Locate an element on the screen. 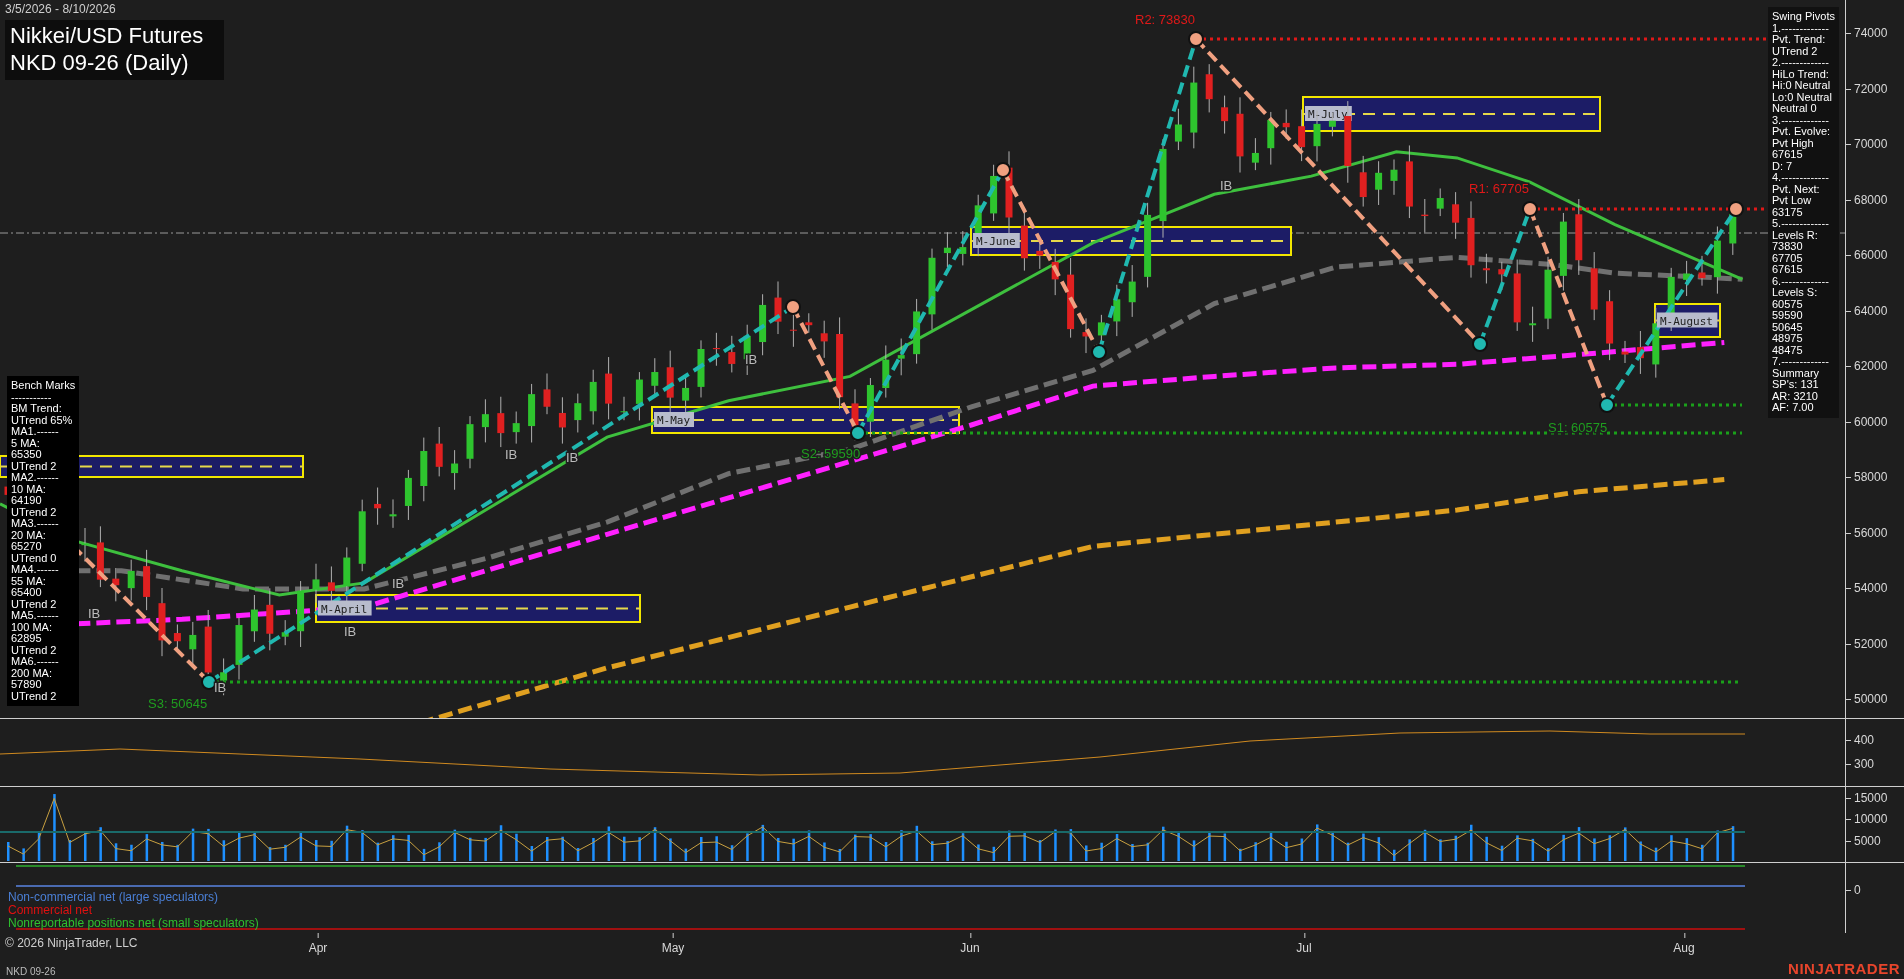  date-axis-label: Aug is located at coordinates (1684, 944).